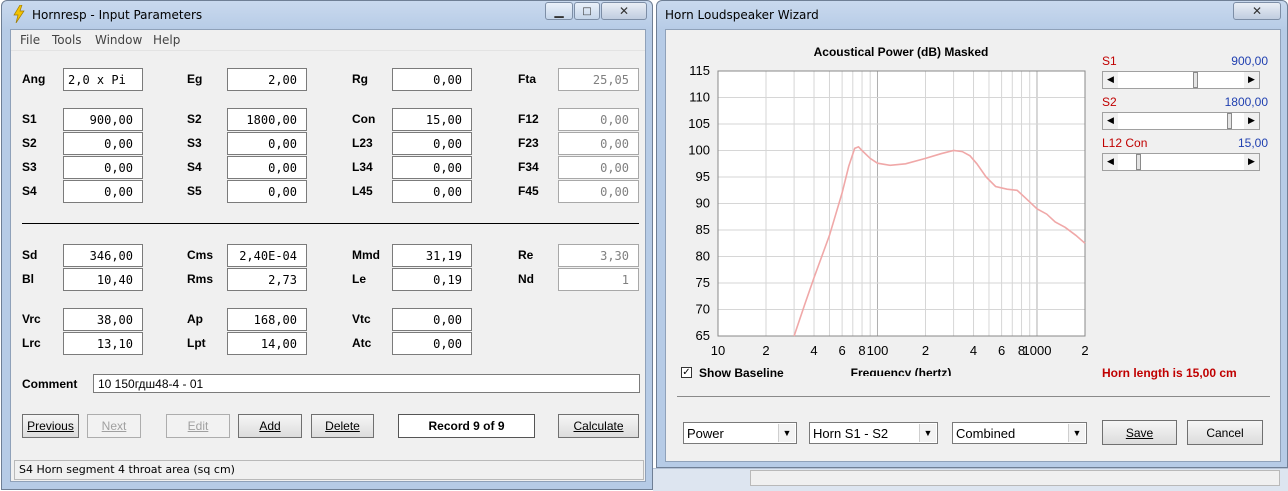 Image resolution: width=1288 pixels, height=491 pixels. Describe the element at coordinates (270, 426) in the screenshot. I see `add-button: Add` at that location.